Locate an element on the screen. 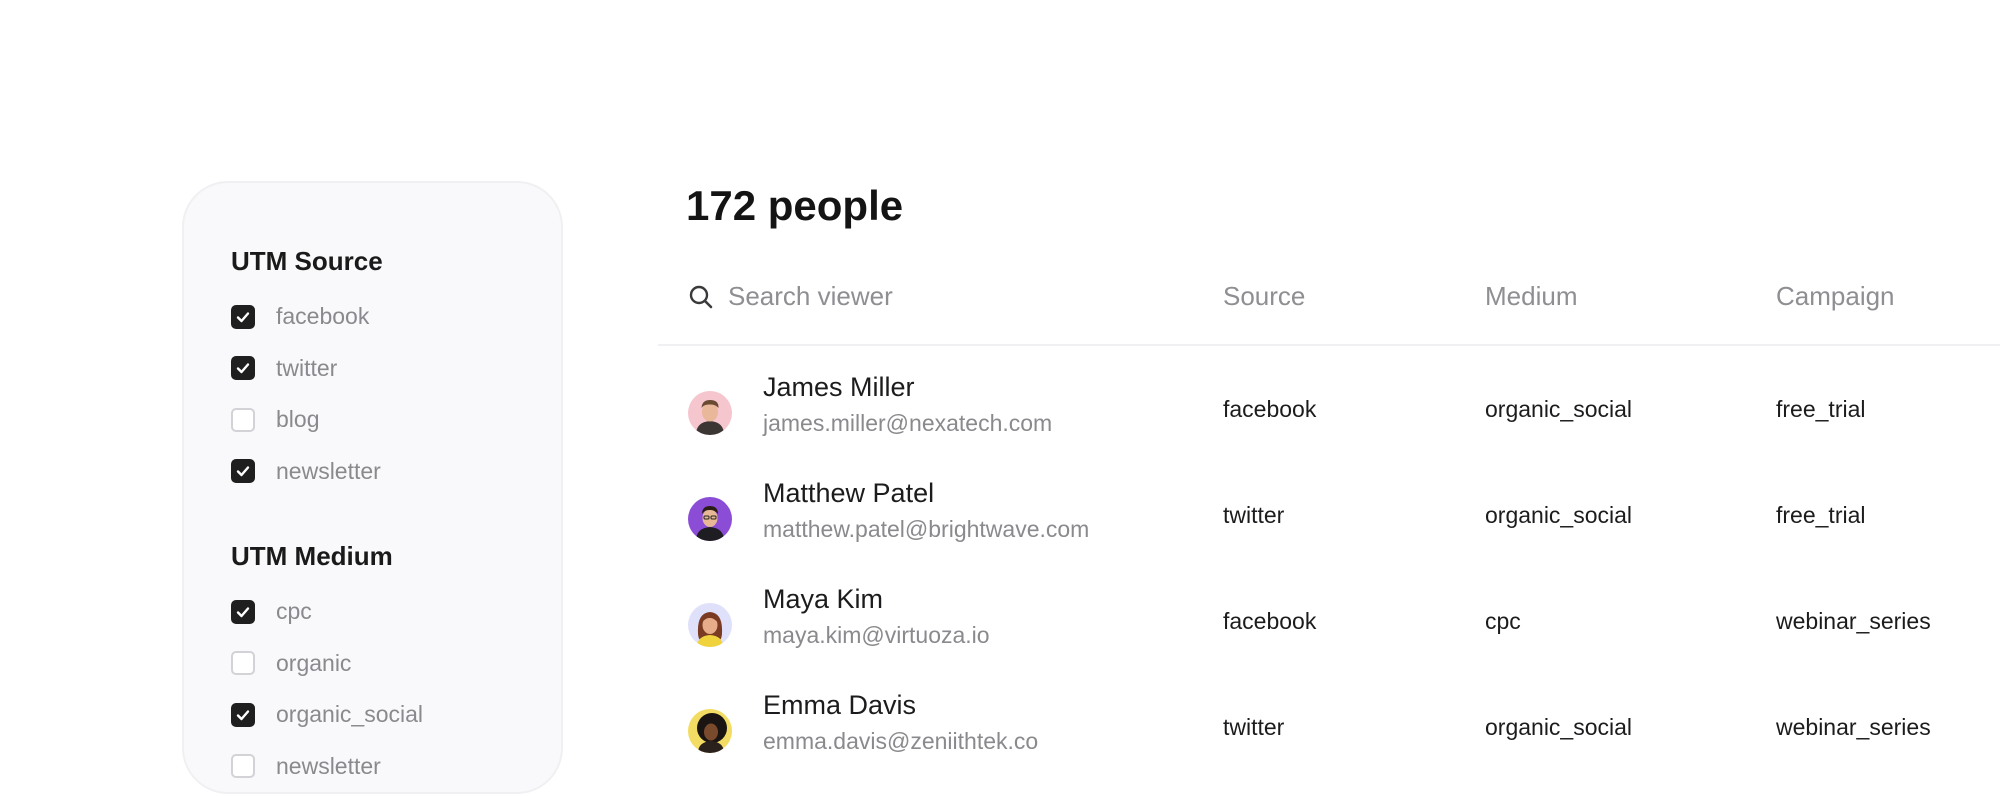 This screenshot has width=2000, height=796. filter-option-twitter: twitter is located at coordinates (307, 369).